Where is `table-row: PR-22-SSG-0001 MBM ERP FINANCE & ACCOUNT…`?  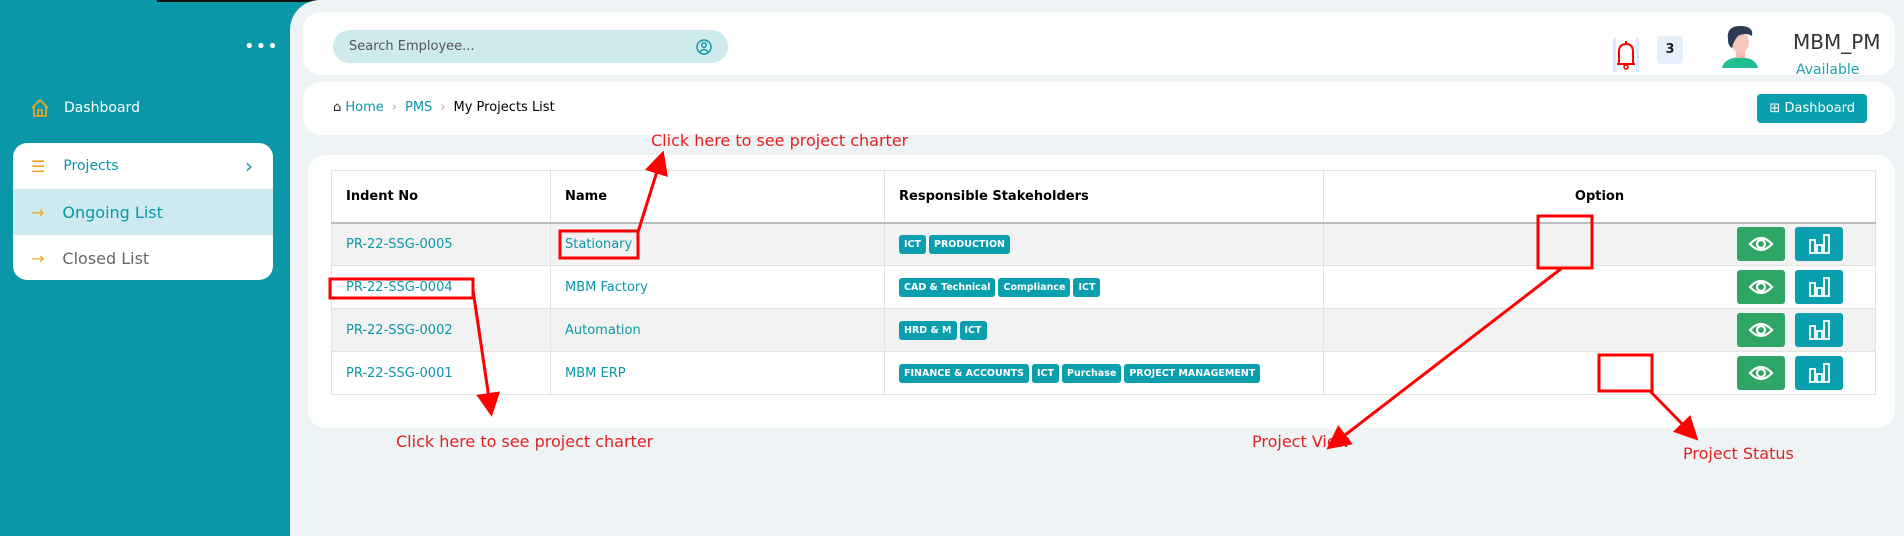 table-row: PR-22-SSG-0001 MBM ERP FINANCE & ACCOUNT… is located at coordinates (1103, 373).